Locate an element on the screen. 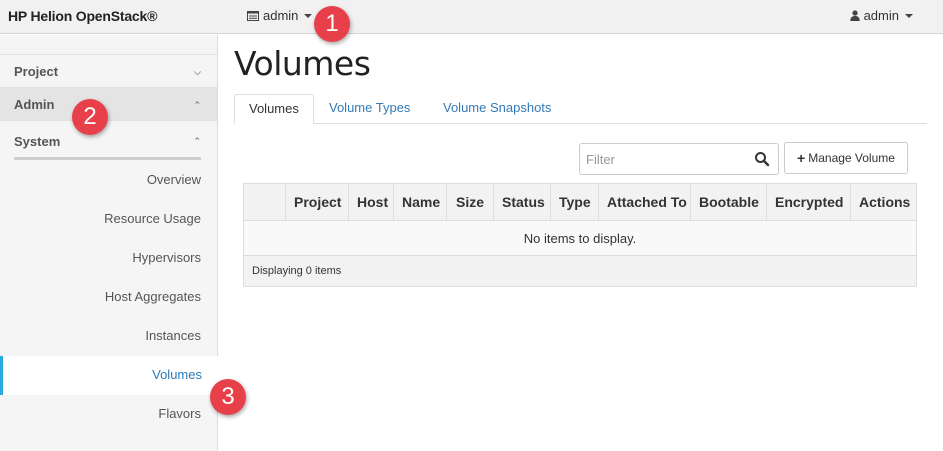 The height and width of the screenshot is (451, 943). project-switcher: admin is located at coordinates (280, 15).